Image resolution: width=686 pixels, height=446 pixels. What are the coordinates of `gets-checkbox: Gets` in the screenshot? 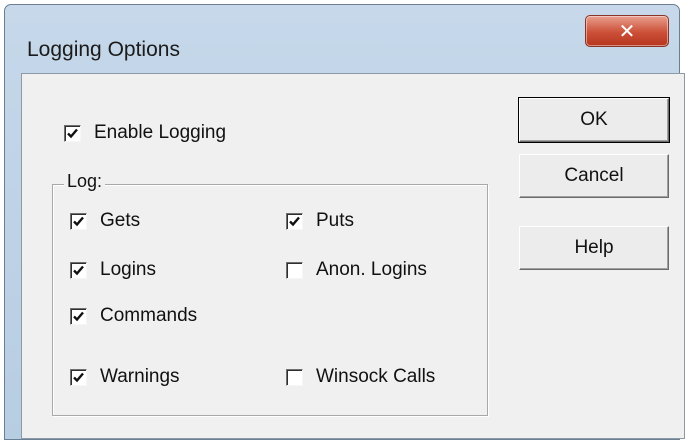 It's located at (105, 221).